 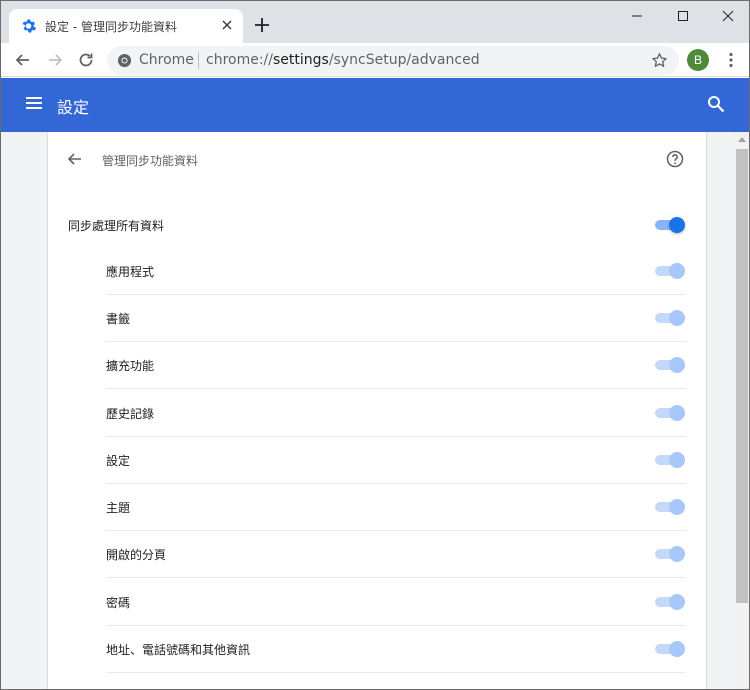 What do you see at coordinates (136, 555) in the screenshot?
I see `sync-item-label: 開啟的分頁` at bounding box center [136, 555].